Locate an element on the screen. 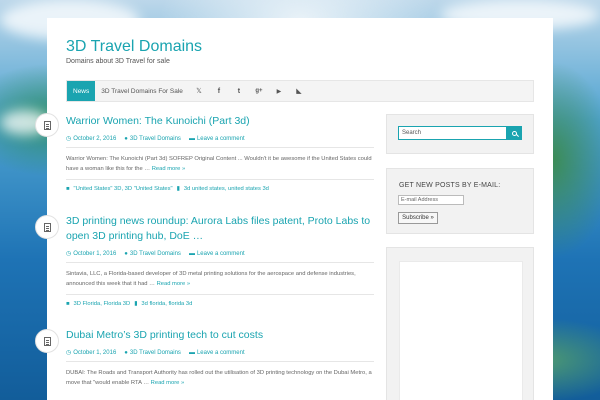 This screenshot has width=600, height=400. search-widget: Search is located at coordinates (460, 134).